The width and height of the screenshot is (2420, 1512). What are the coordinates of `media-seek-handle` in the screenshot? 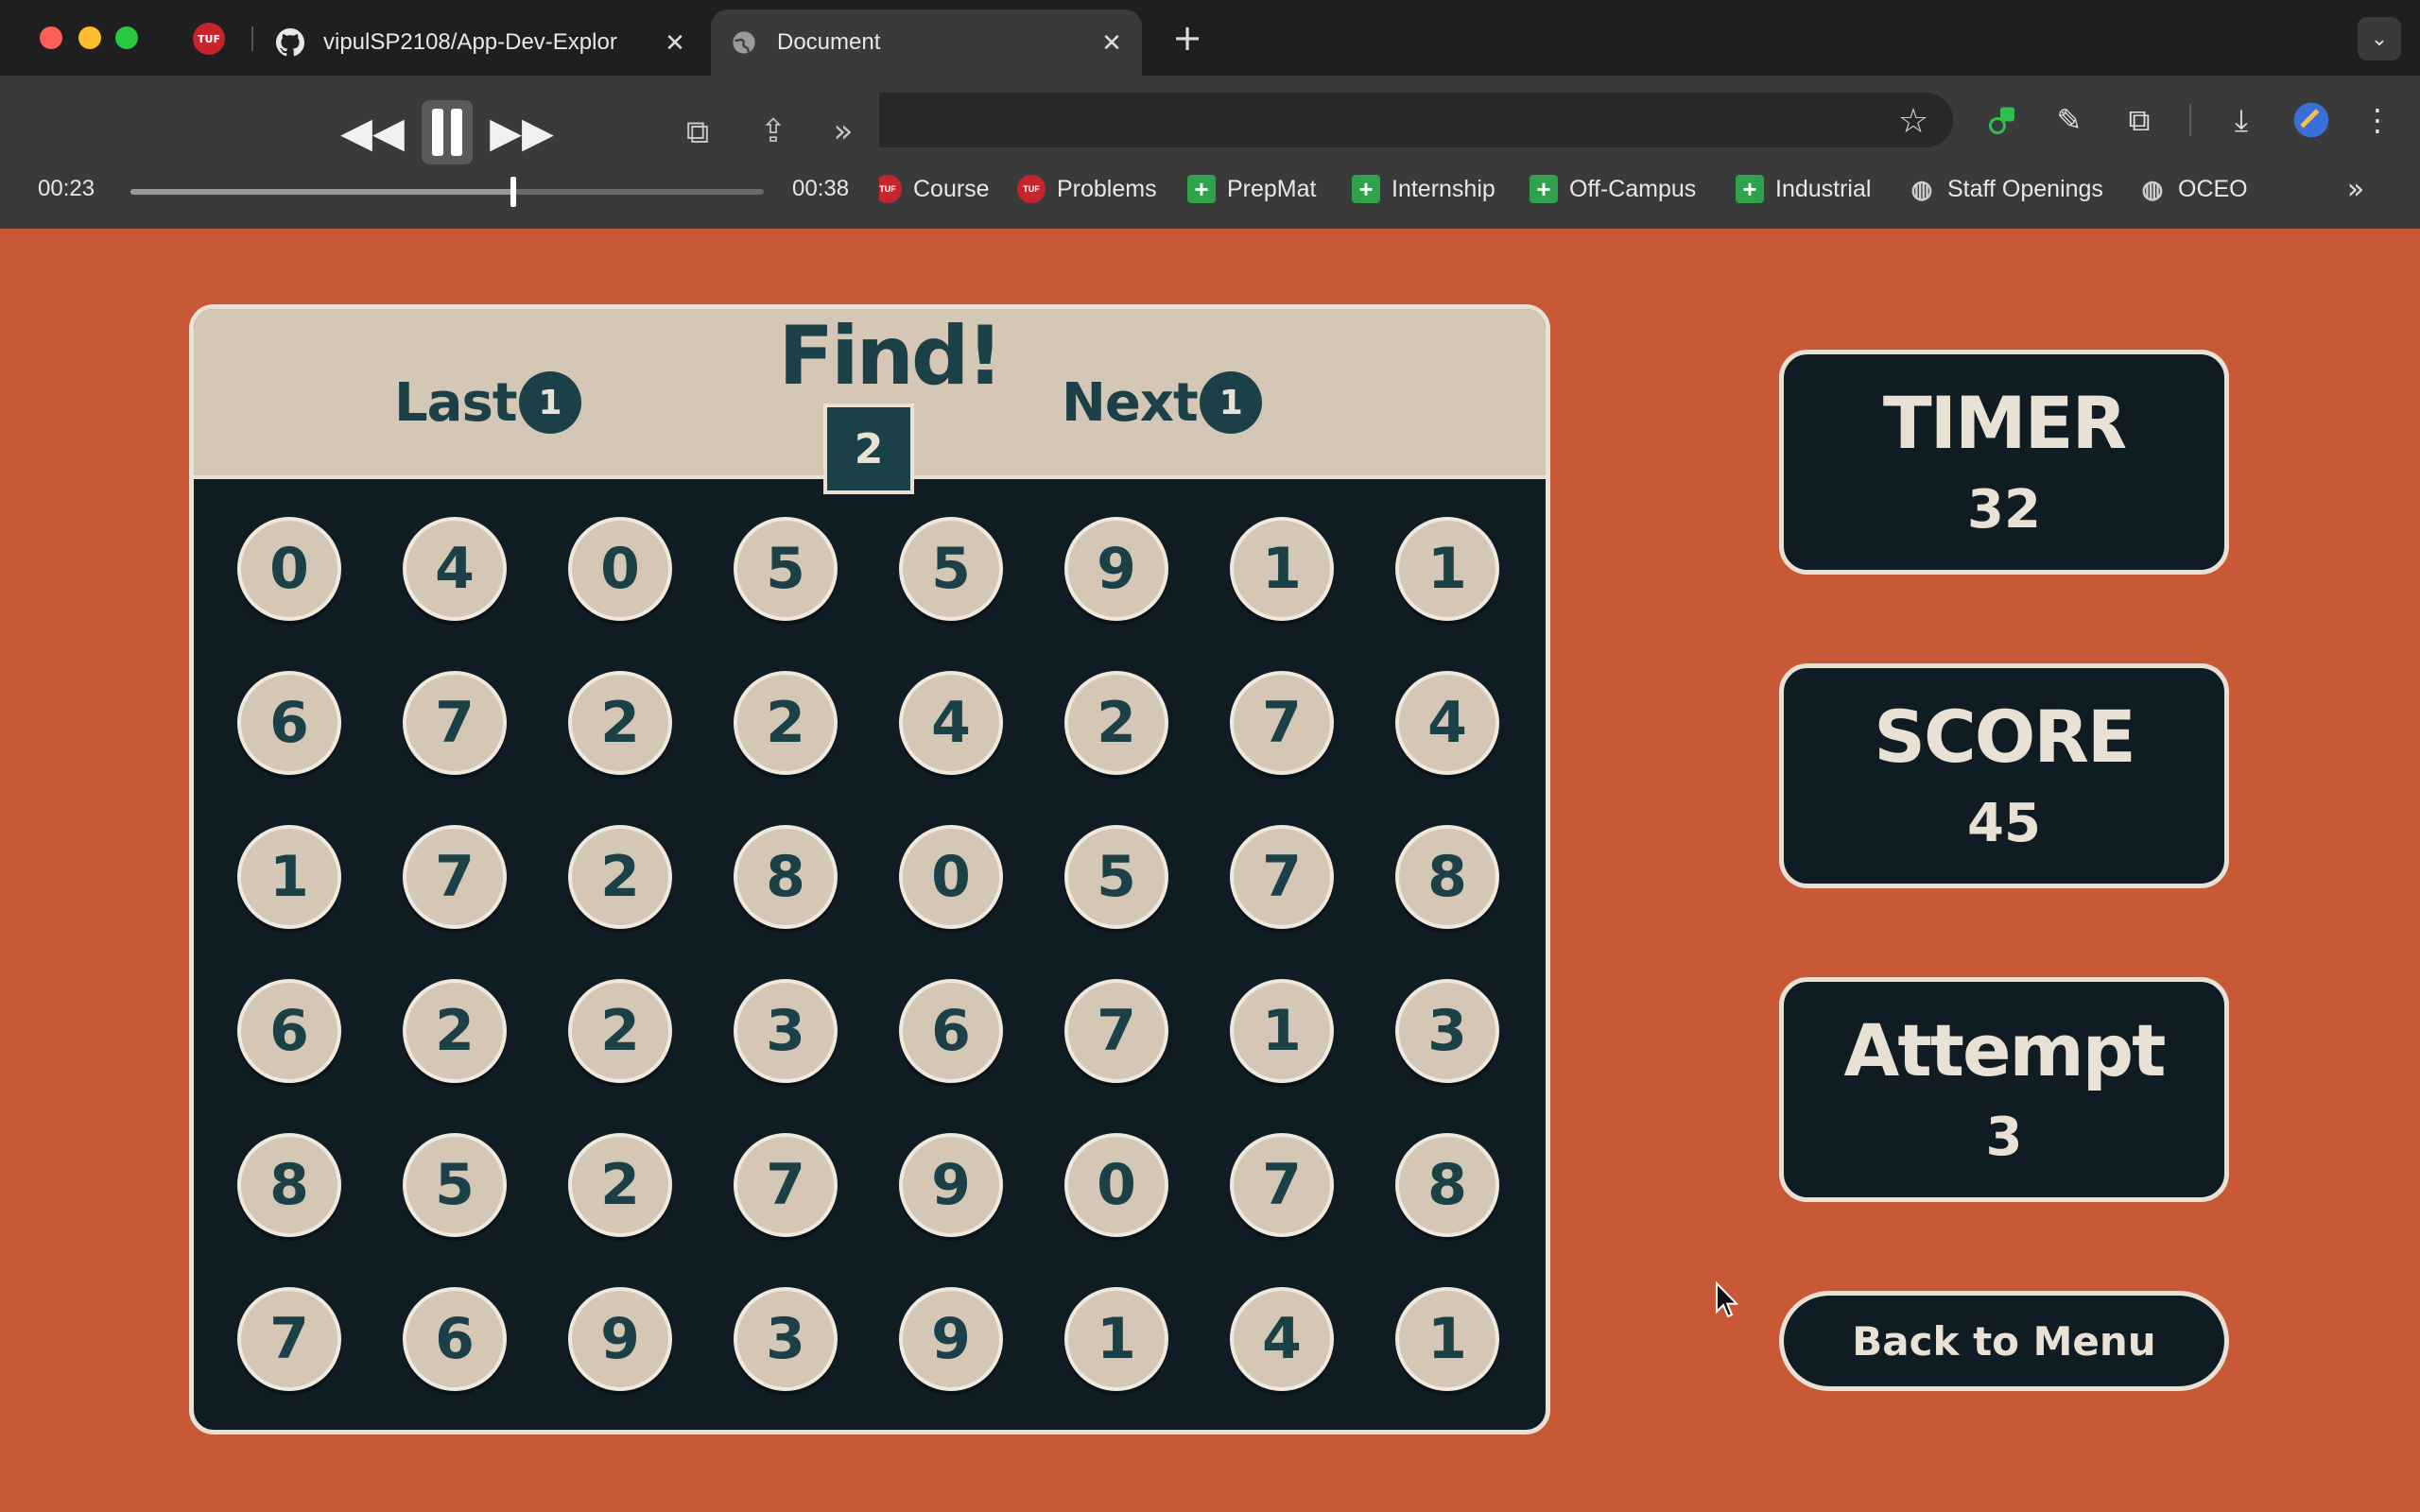 It's located at (513, 192).